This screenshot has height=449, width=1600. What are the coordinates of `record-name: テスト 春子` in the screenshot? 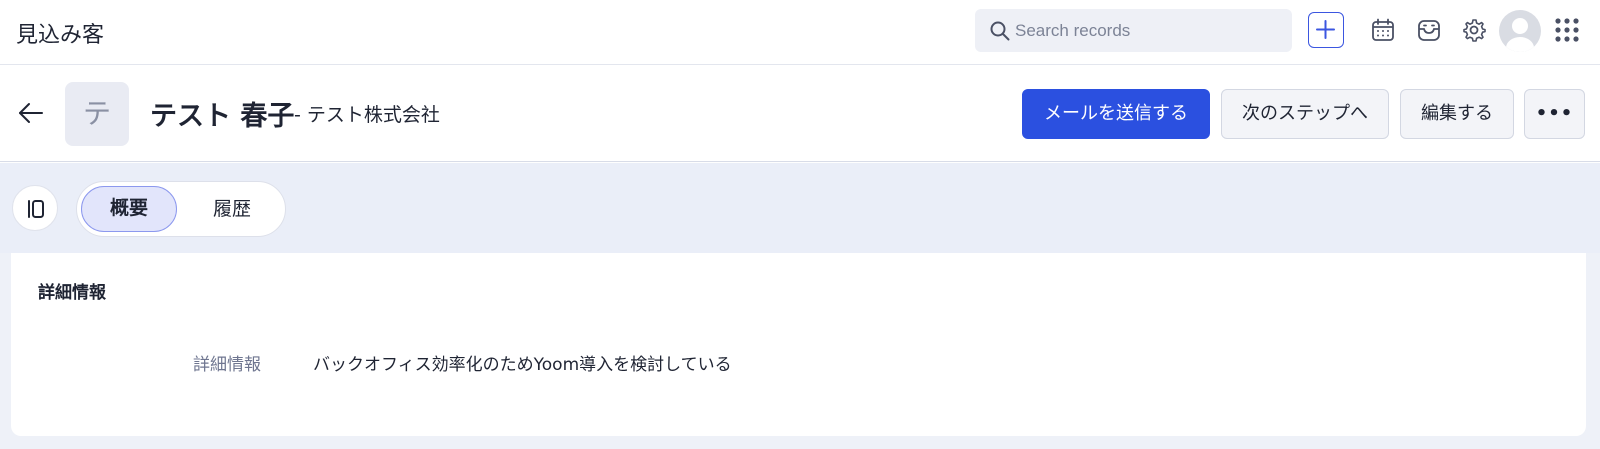 It's located at (222, 116).